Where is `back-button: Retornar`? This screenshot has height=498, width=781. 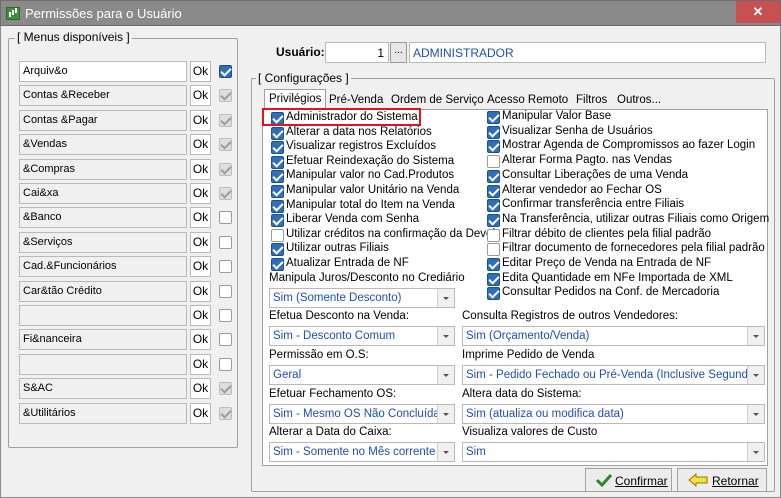 back-button: Retornar is located at coordinates (722, 480).